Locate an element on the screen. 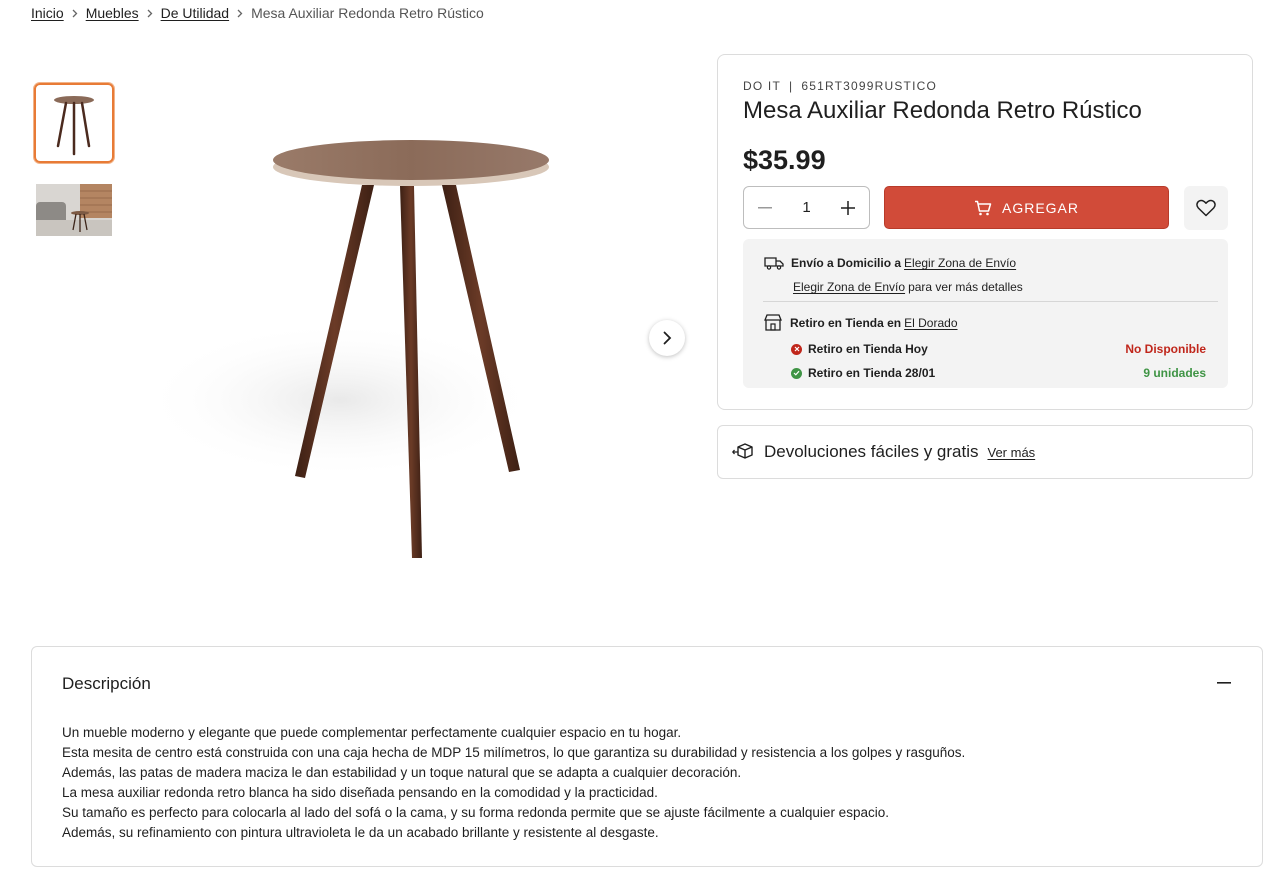 The height and width of the screenshot is (872, 1280). heart-icon is located at coordinates (1206, 208).